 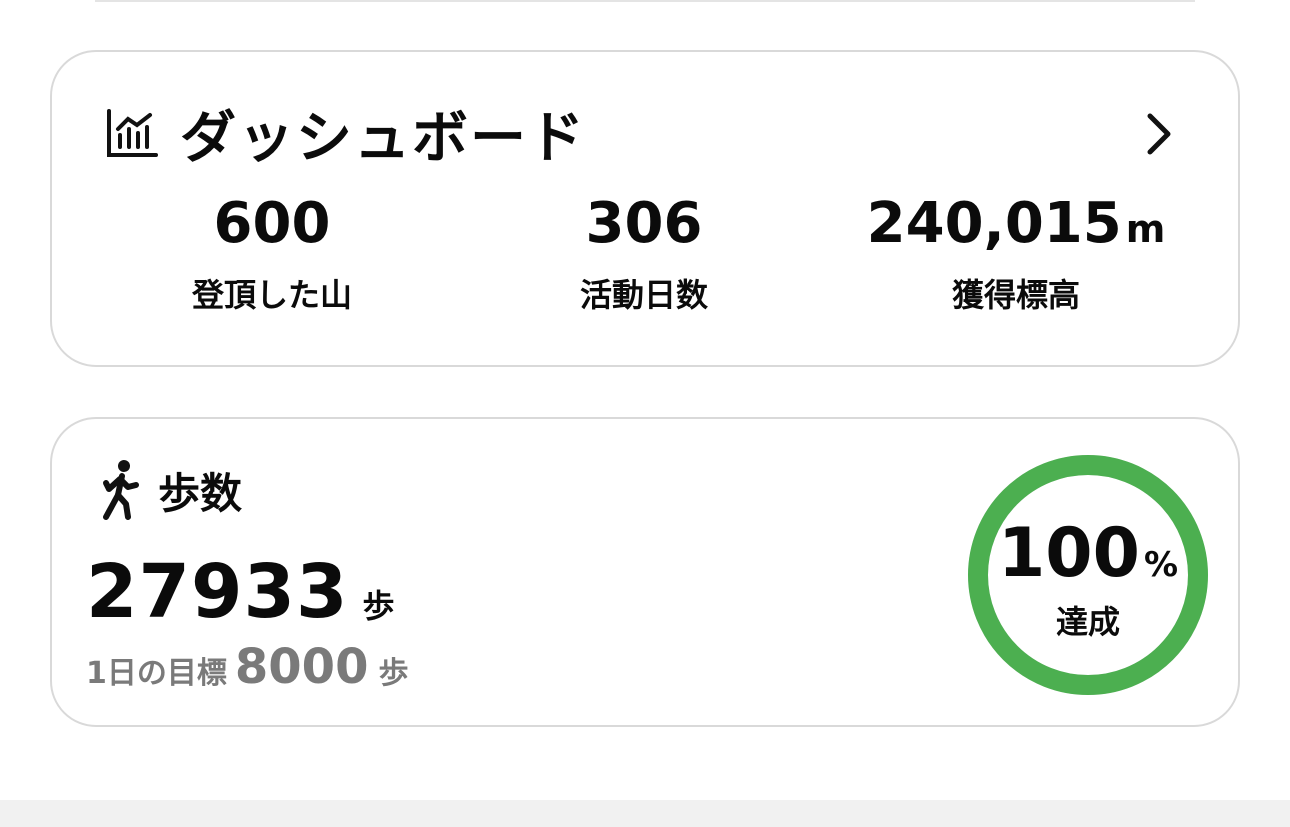 I want to click on progress-percent: 100 %, so click(x=1088, y=553).